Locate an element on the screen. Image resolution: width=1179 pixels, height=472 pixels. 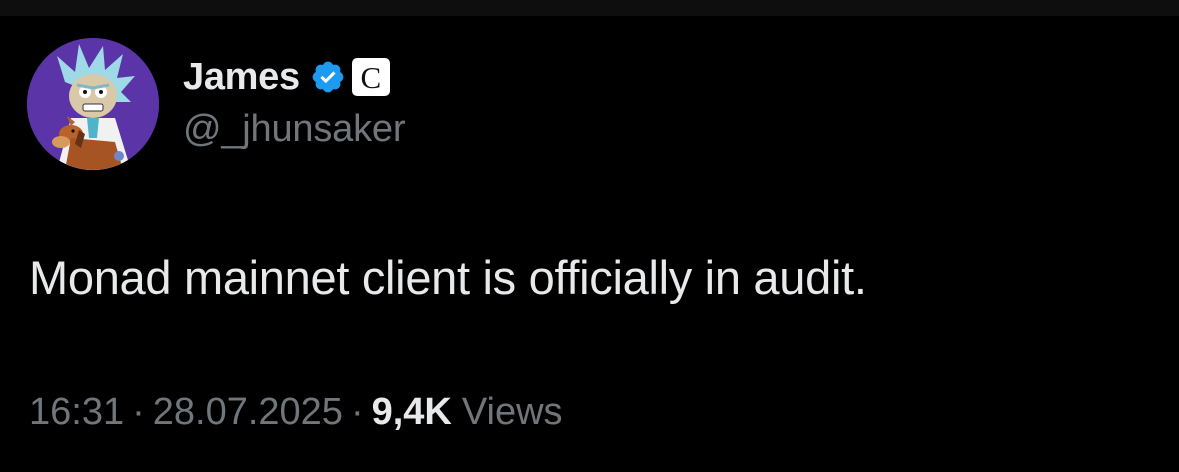
tweet-meta: 16:31 · 28.07.2025 · 9,4K Views is located at coordinates (296, 412).